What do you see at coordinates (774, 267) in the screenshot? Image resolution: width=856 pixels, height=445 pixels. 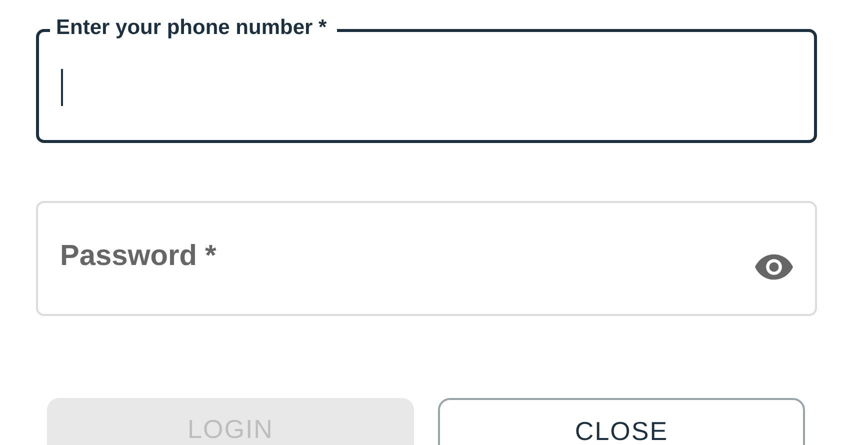 I see `eye-icon` at bounding box center [774, 267].